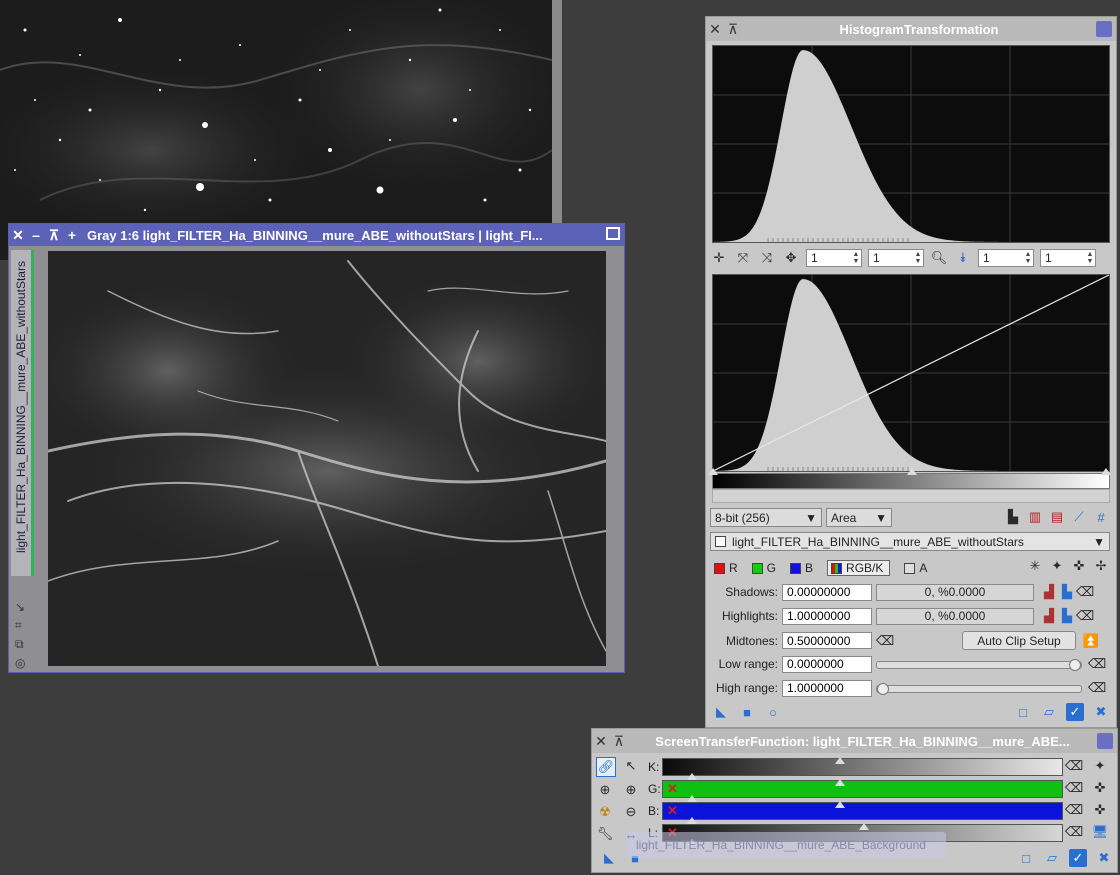 This screenshot has height=875, width=1120. I want to click on low-range-slider, so click(979, 664).